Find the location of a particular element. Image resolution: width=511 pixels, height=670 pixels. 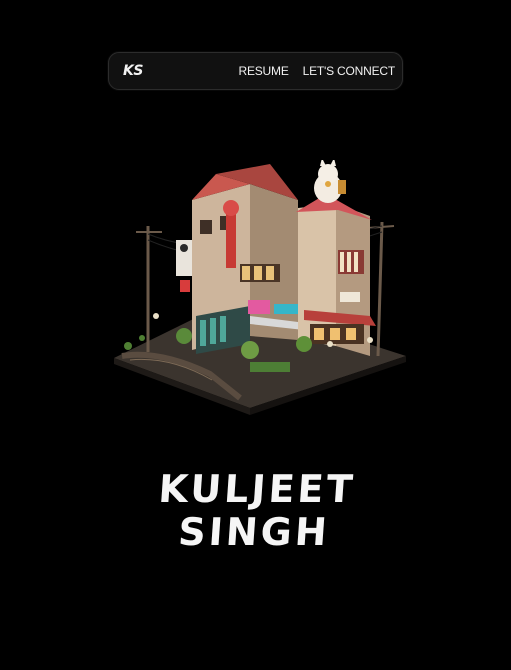

hero-name-last: SINGH is located at coordinates (254, 532).